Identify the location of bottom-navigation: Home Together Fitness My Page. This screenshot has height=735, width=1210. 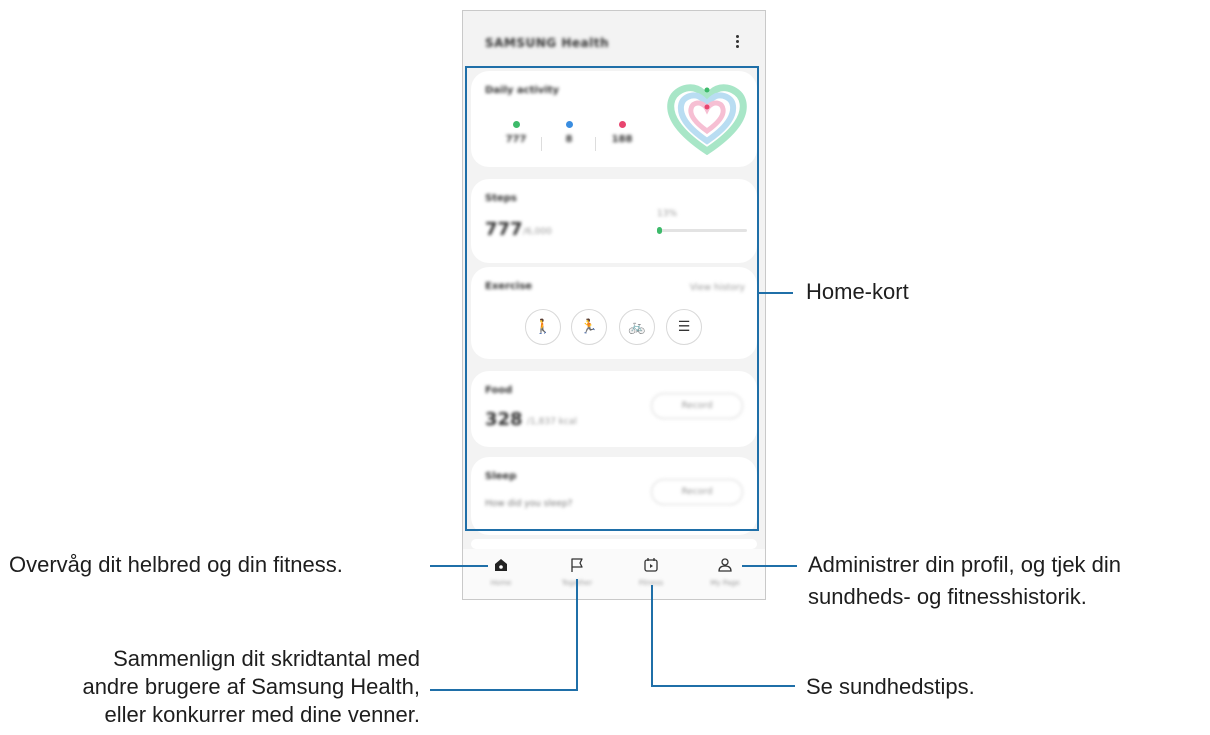
(614, 574).